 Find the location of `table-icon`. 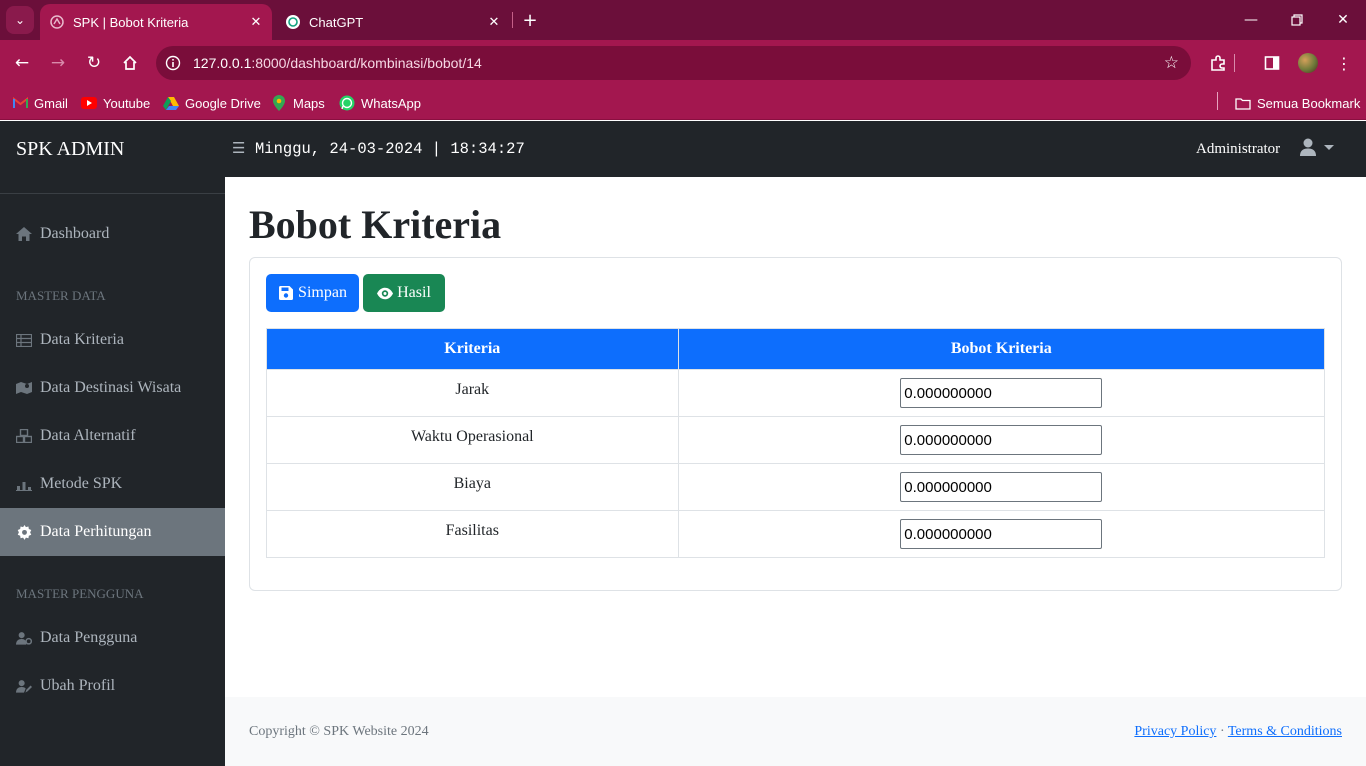

table-icon is located at coordinates (24, 340).